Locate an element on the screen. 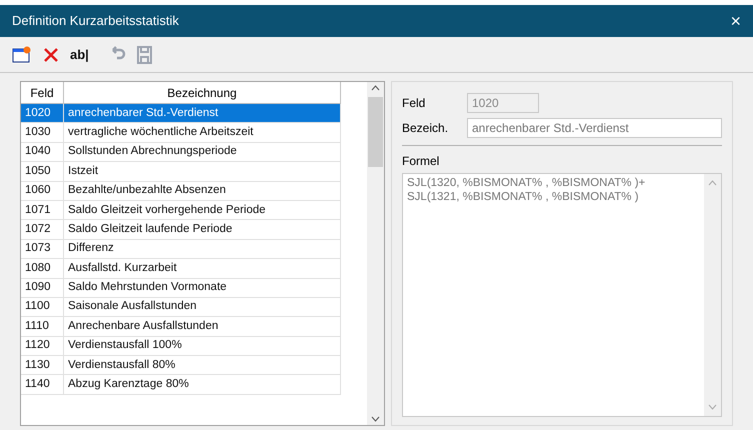 This screenshot has height=430, width=753. table-row: 1060 Bezahlte/unbezahlte Absenzen is located at coordinates (181, 191).